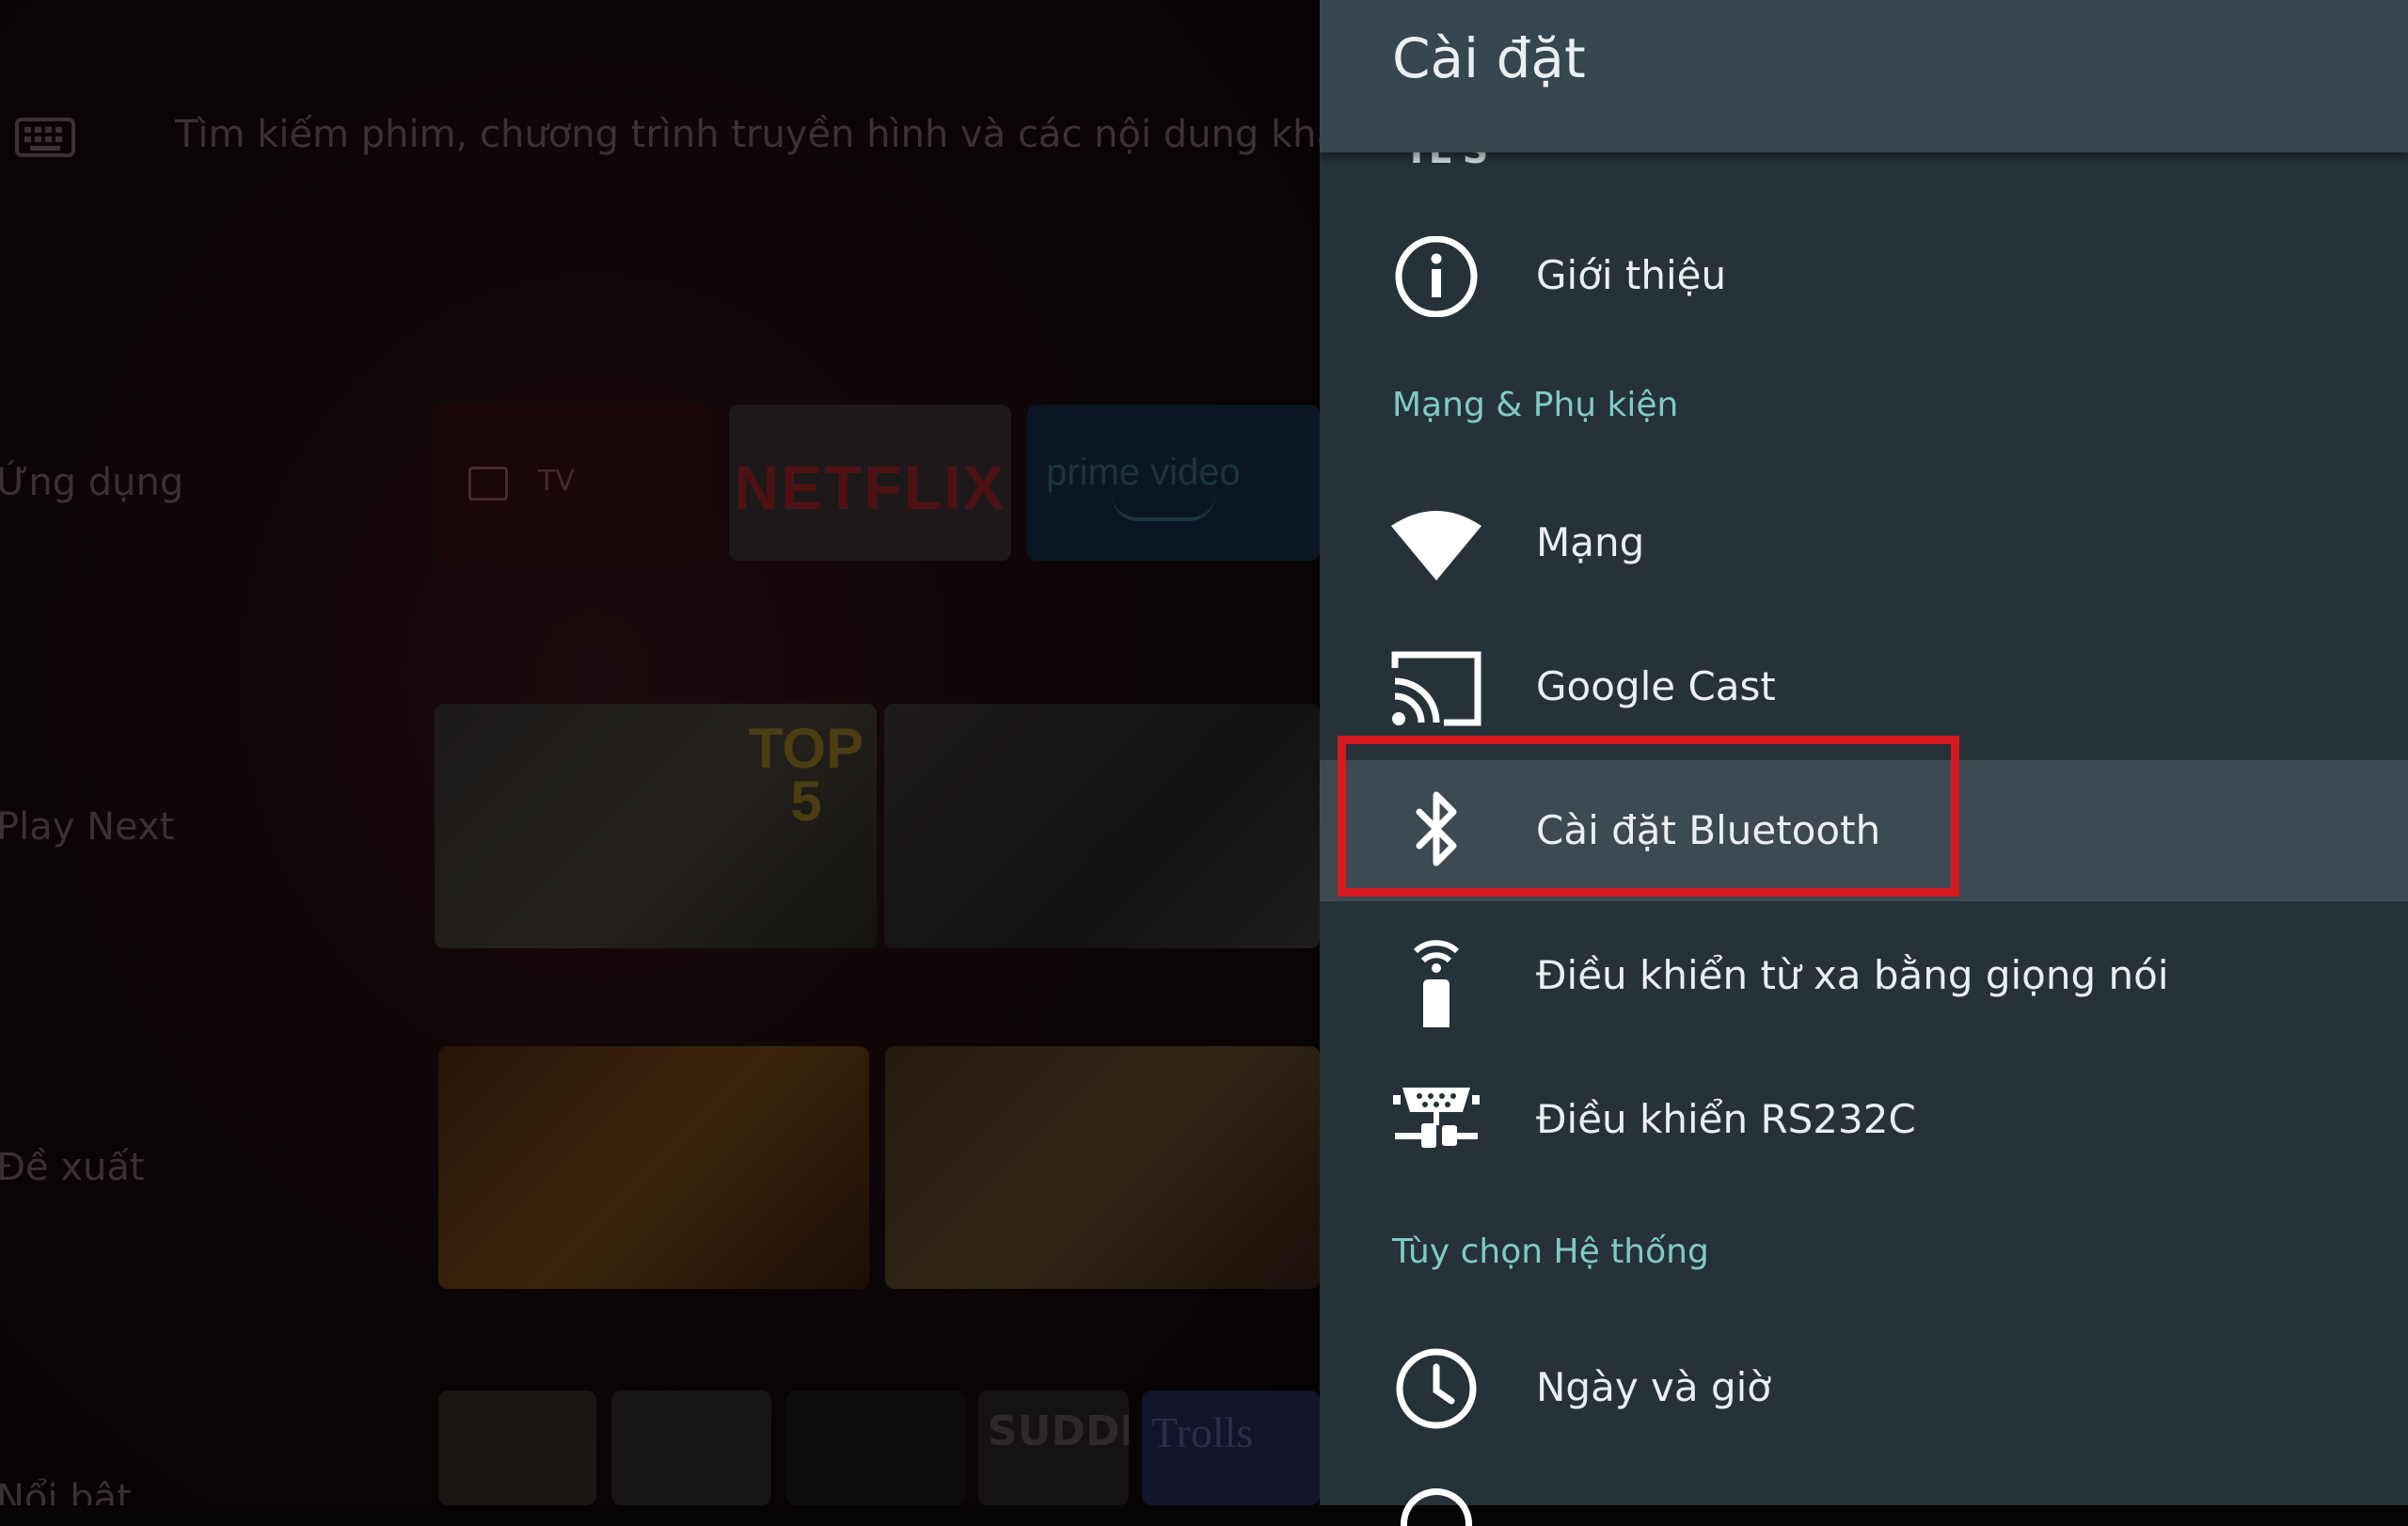 The height and width of the screenshot is (1526, 2408). Describe the element at coordinates (806, 775) in the screenshot. I see `video-badge: TOP 5` at that location.